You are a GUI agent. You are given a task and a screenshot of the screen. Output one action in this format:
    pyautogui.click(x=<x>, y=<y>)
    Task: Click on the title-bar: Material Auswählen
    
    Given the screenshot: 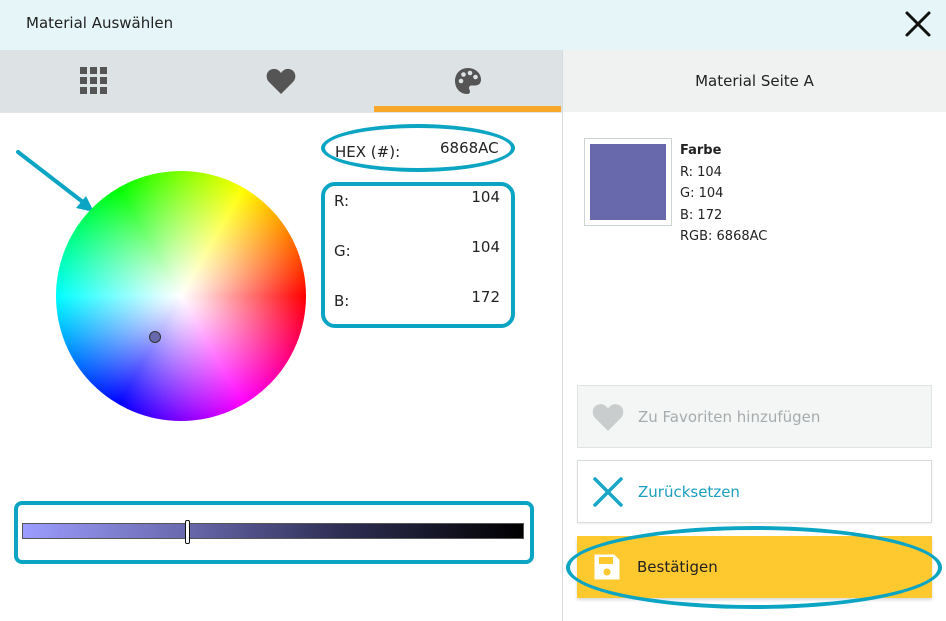 What is the action you would take?
    pyautogui.click(x=473, y=25)
    